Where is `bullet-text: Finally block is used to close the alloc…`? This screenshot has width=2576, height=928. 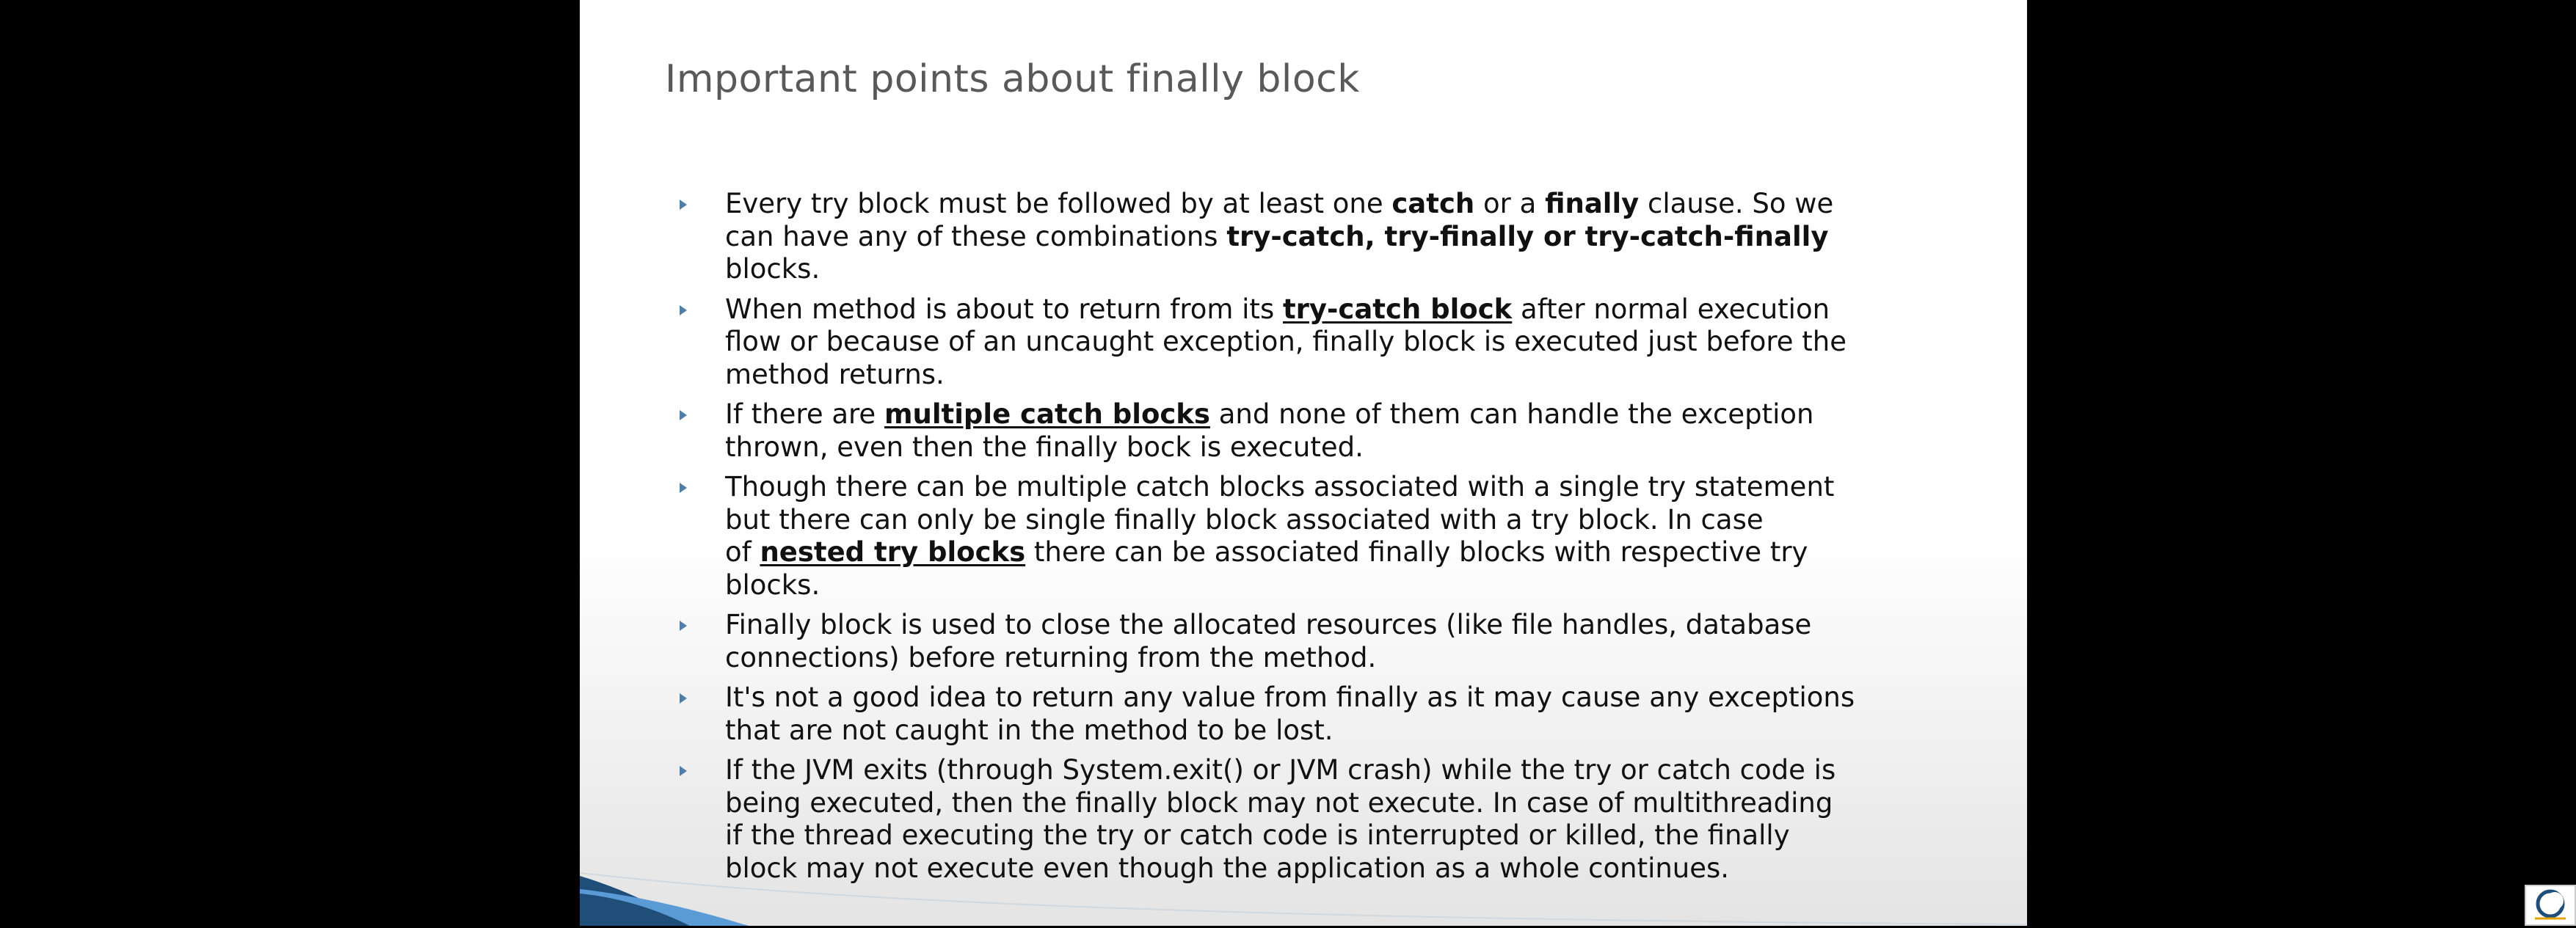 bullet-text: Finally block is used to close the alloc… is located at coordinates (1363, 641).